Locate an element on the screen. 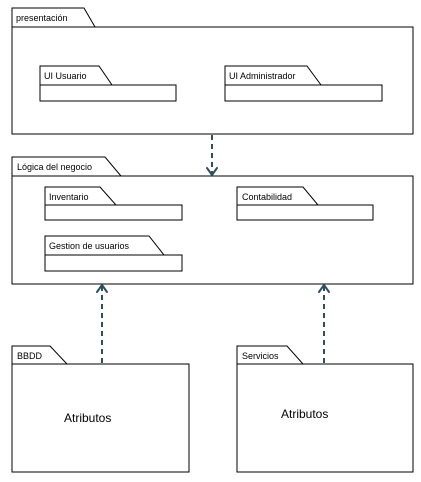 The width and height of the screenshot is (421, 482). package-gestion-usuarios-body is located at coordinates (113, 263).